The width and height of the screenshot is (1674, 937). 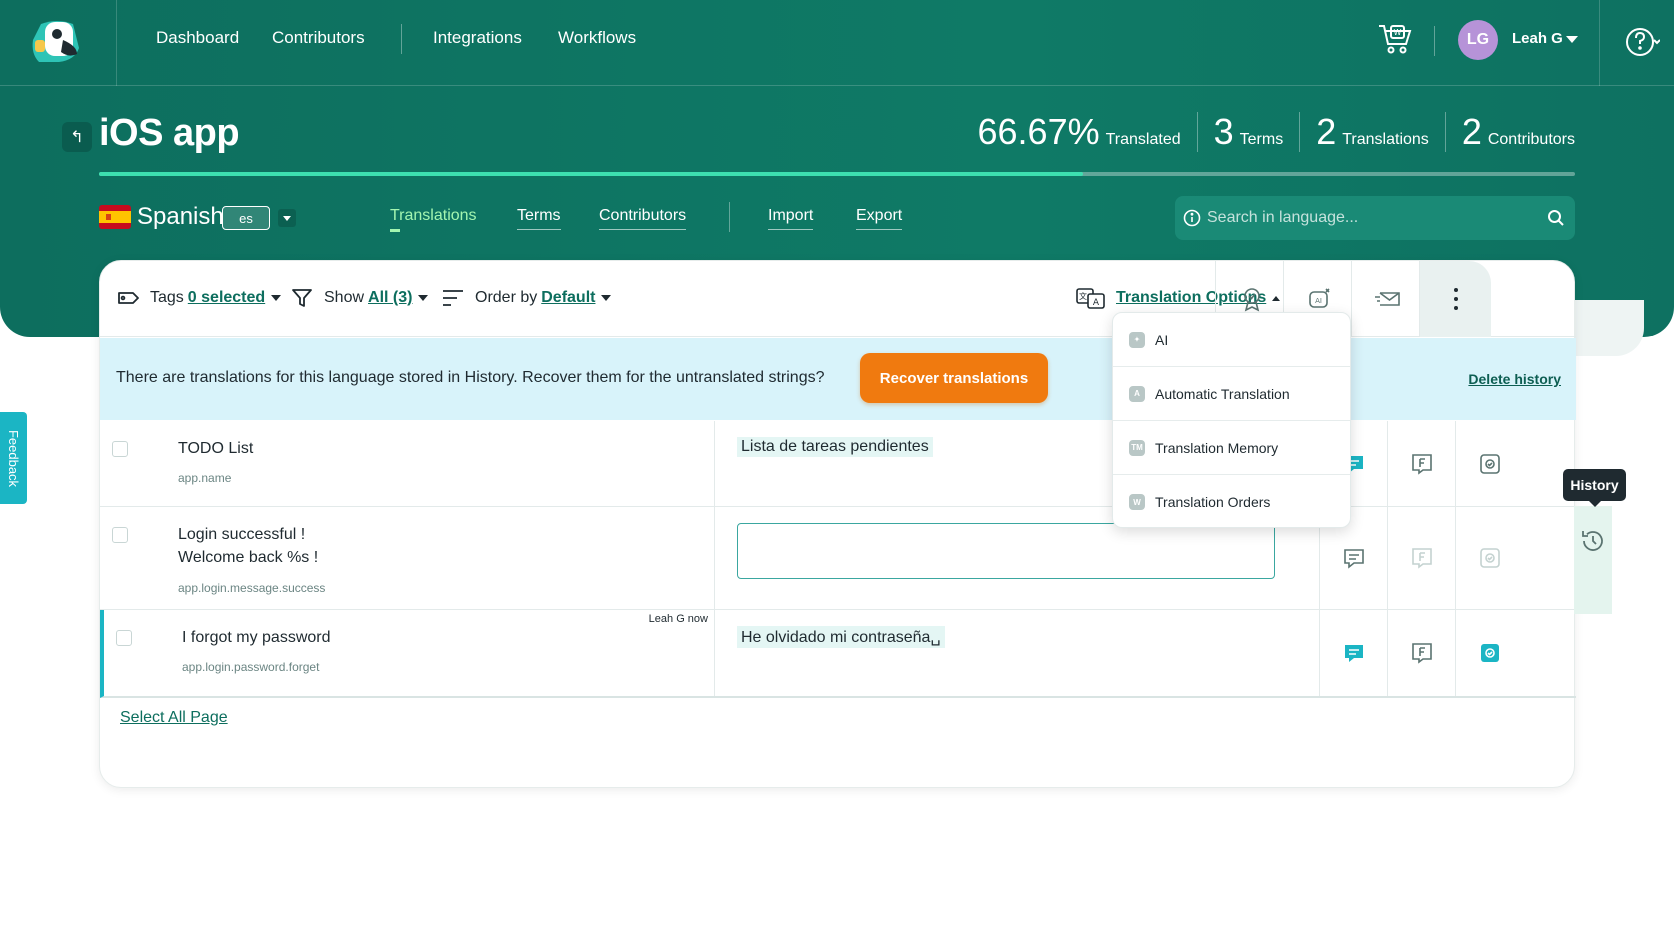 I want to click on tabs-divider, so click(x=729, y=217).